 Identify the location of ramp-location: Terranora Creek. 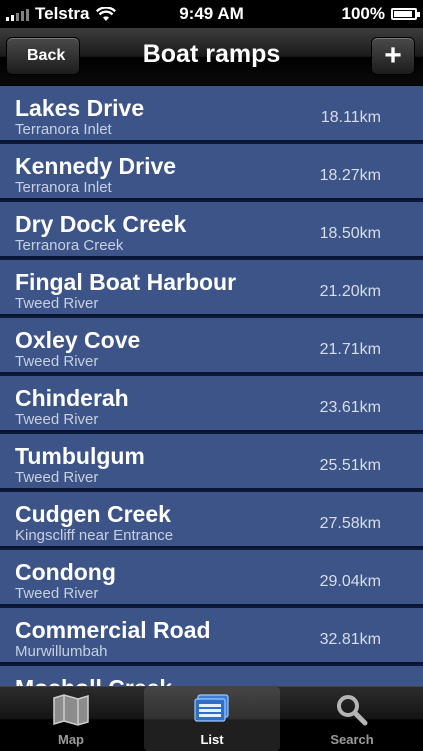
(69, 245).